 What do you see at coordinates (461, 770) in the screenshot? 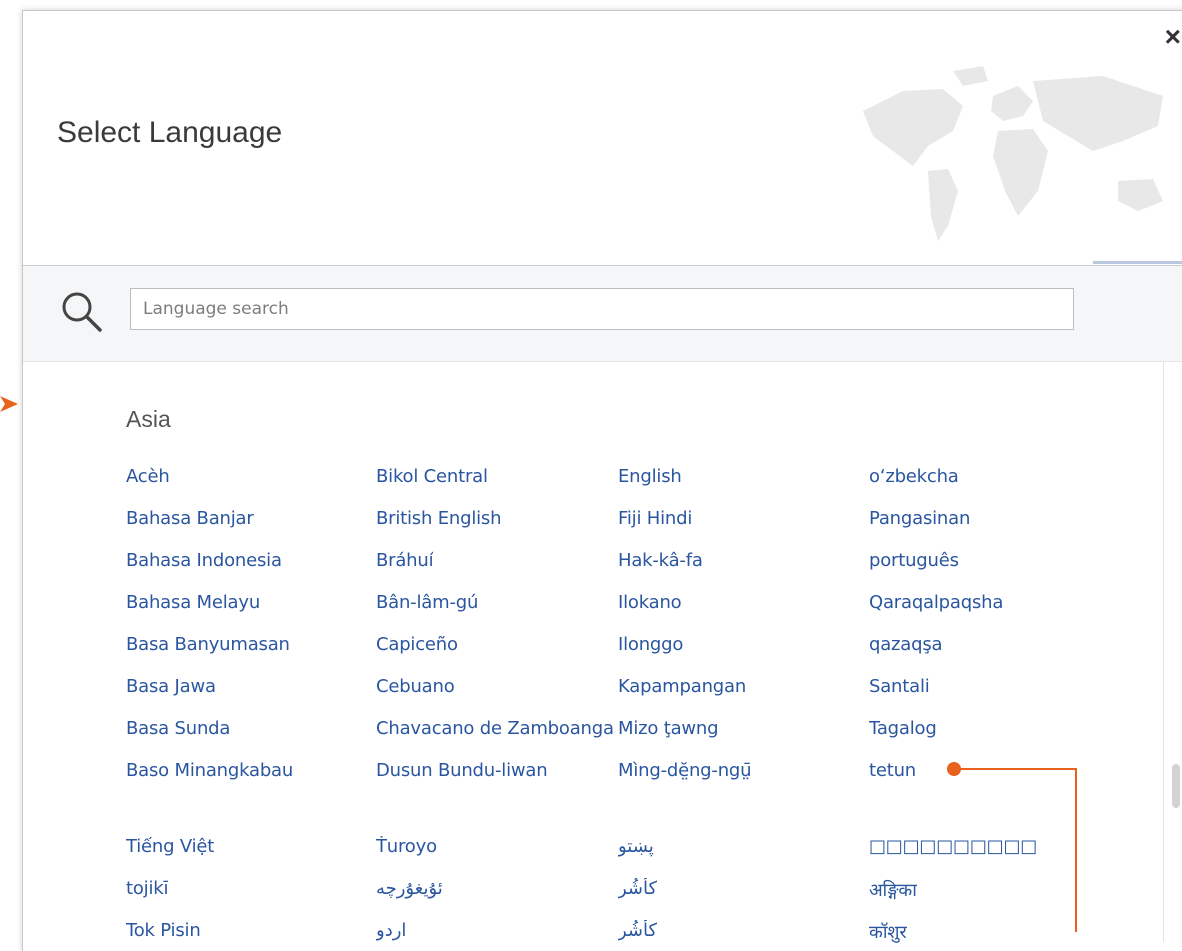
I see `language-link: Dusun Bundu-liwan` at bounding box center [461, 770].